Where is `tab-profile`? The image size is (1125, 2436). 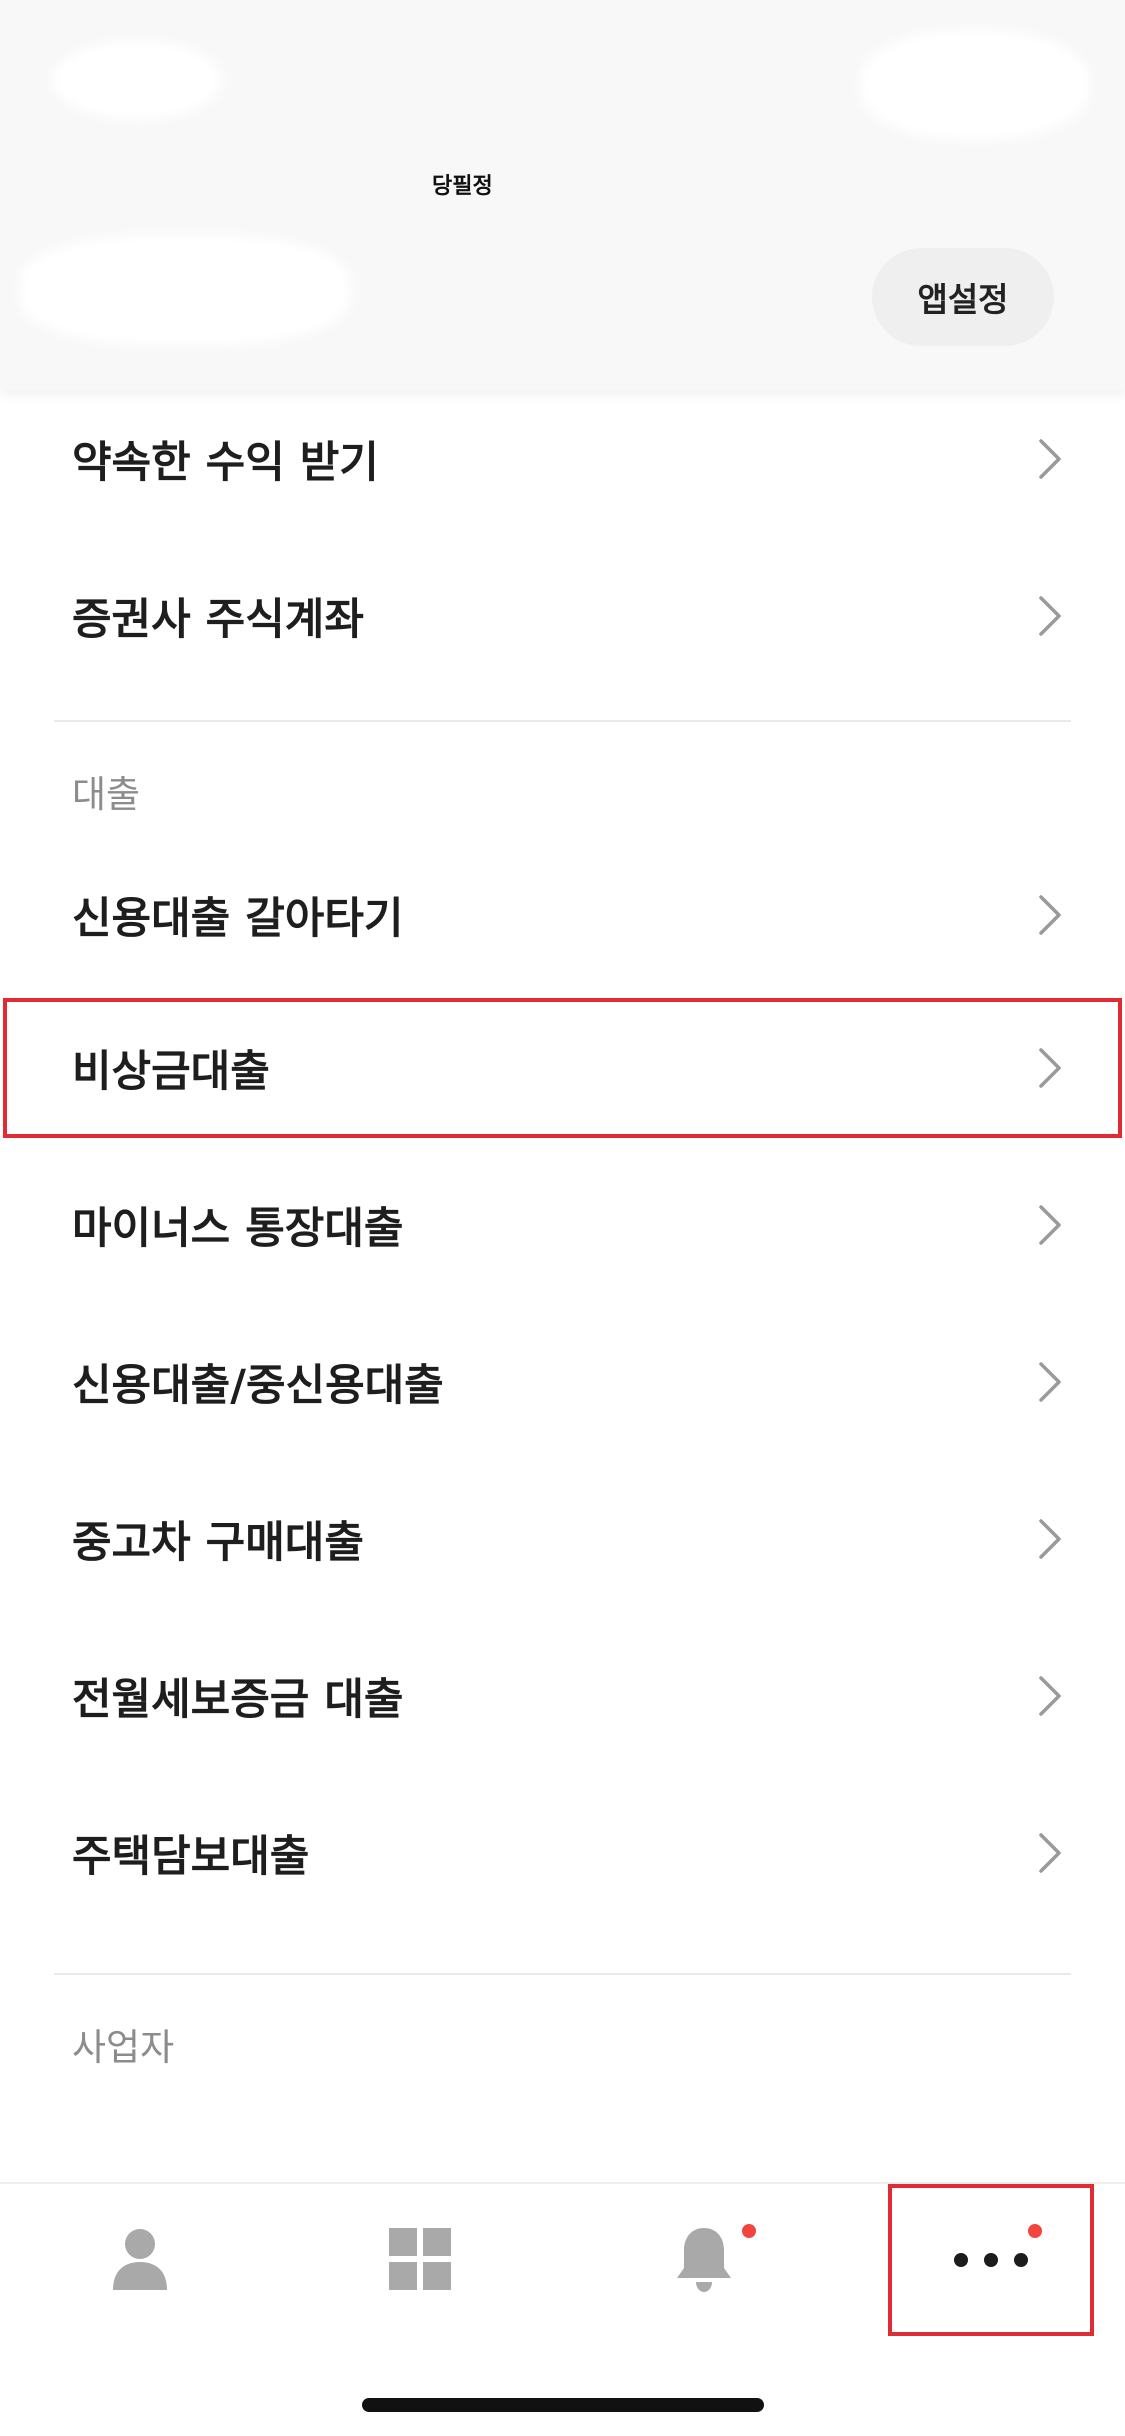 tab-profile is located at coordinates (140, 2259).